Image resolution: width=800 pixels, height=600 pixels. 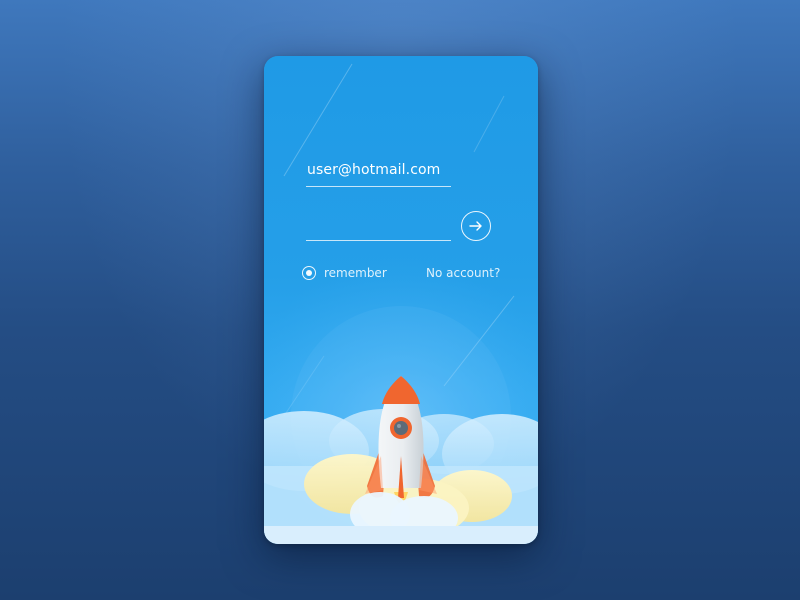 I want to click on cloud-layer-yellow, so click(x=408, y=496).